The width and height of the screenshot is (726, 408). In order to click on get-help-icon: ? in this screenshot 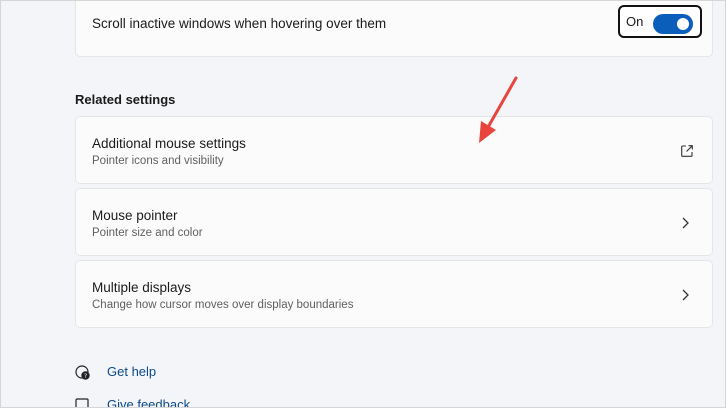, I will do `click(82, 372)`.